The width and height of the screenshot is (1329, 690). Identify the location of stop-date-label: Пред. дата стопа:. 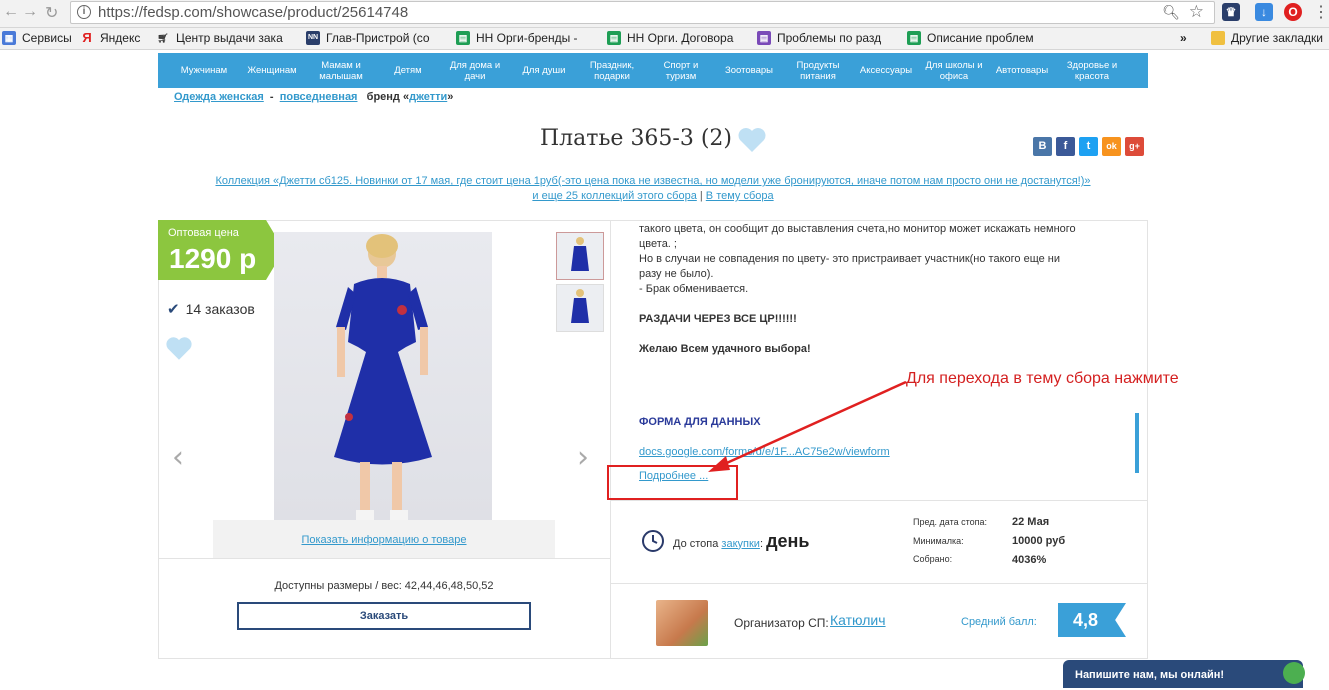
(950, 522).